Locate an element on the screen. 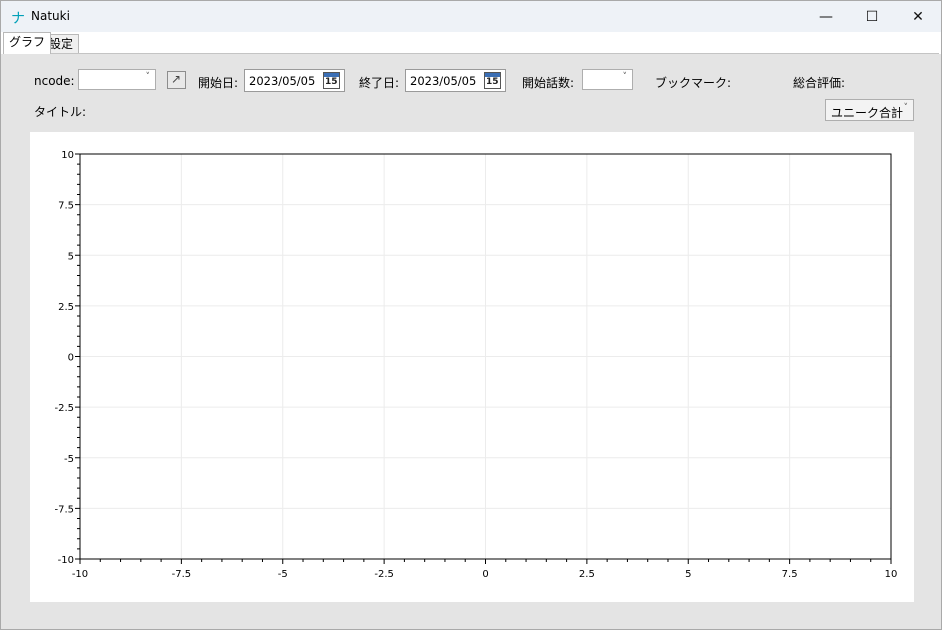 The image size is (942, 630). y-tick-label: 10 is located at coordinates (67, 155).